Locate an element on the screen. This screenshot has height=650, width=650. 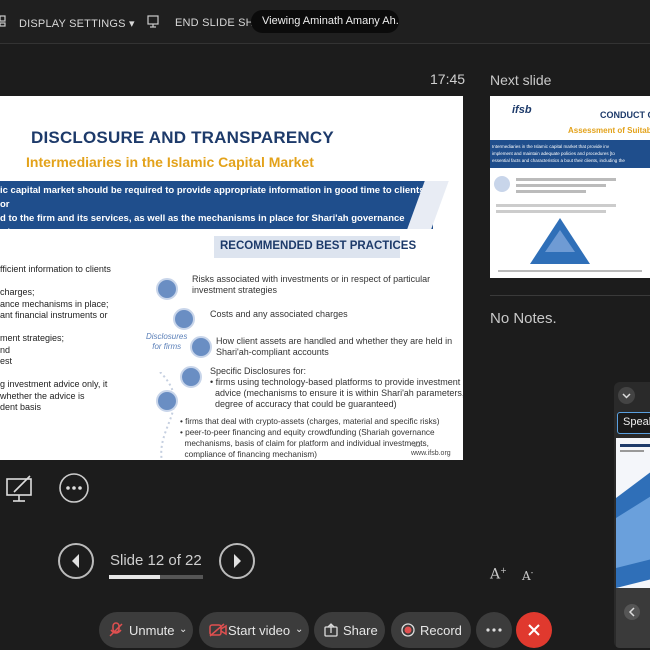
chevron-right-icon is located at coordinates (237, 561).